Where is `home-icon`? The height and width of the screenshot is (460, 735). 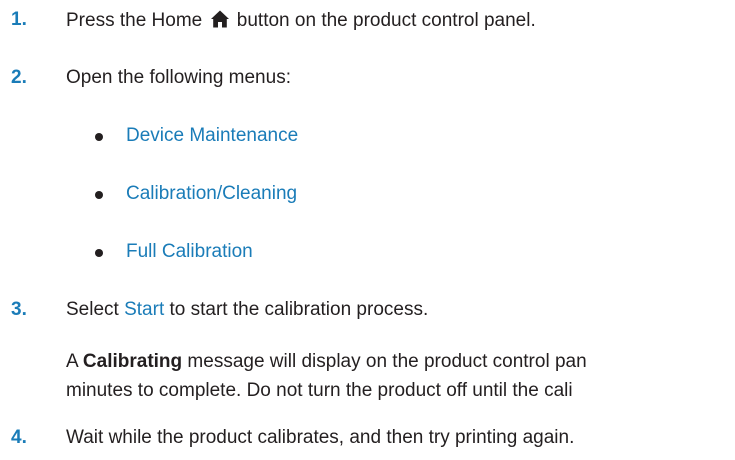
home-icon is located at coordinates (219, 19).